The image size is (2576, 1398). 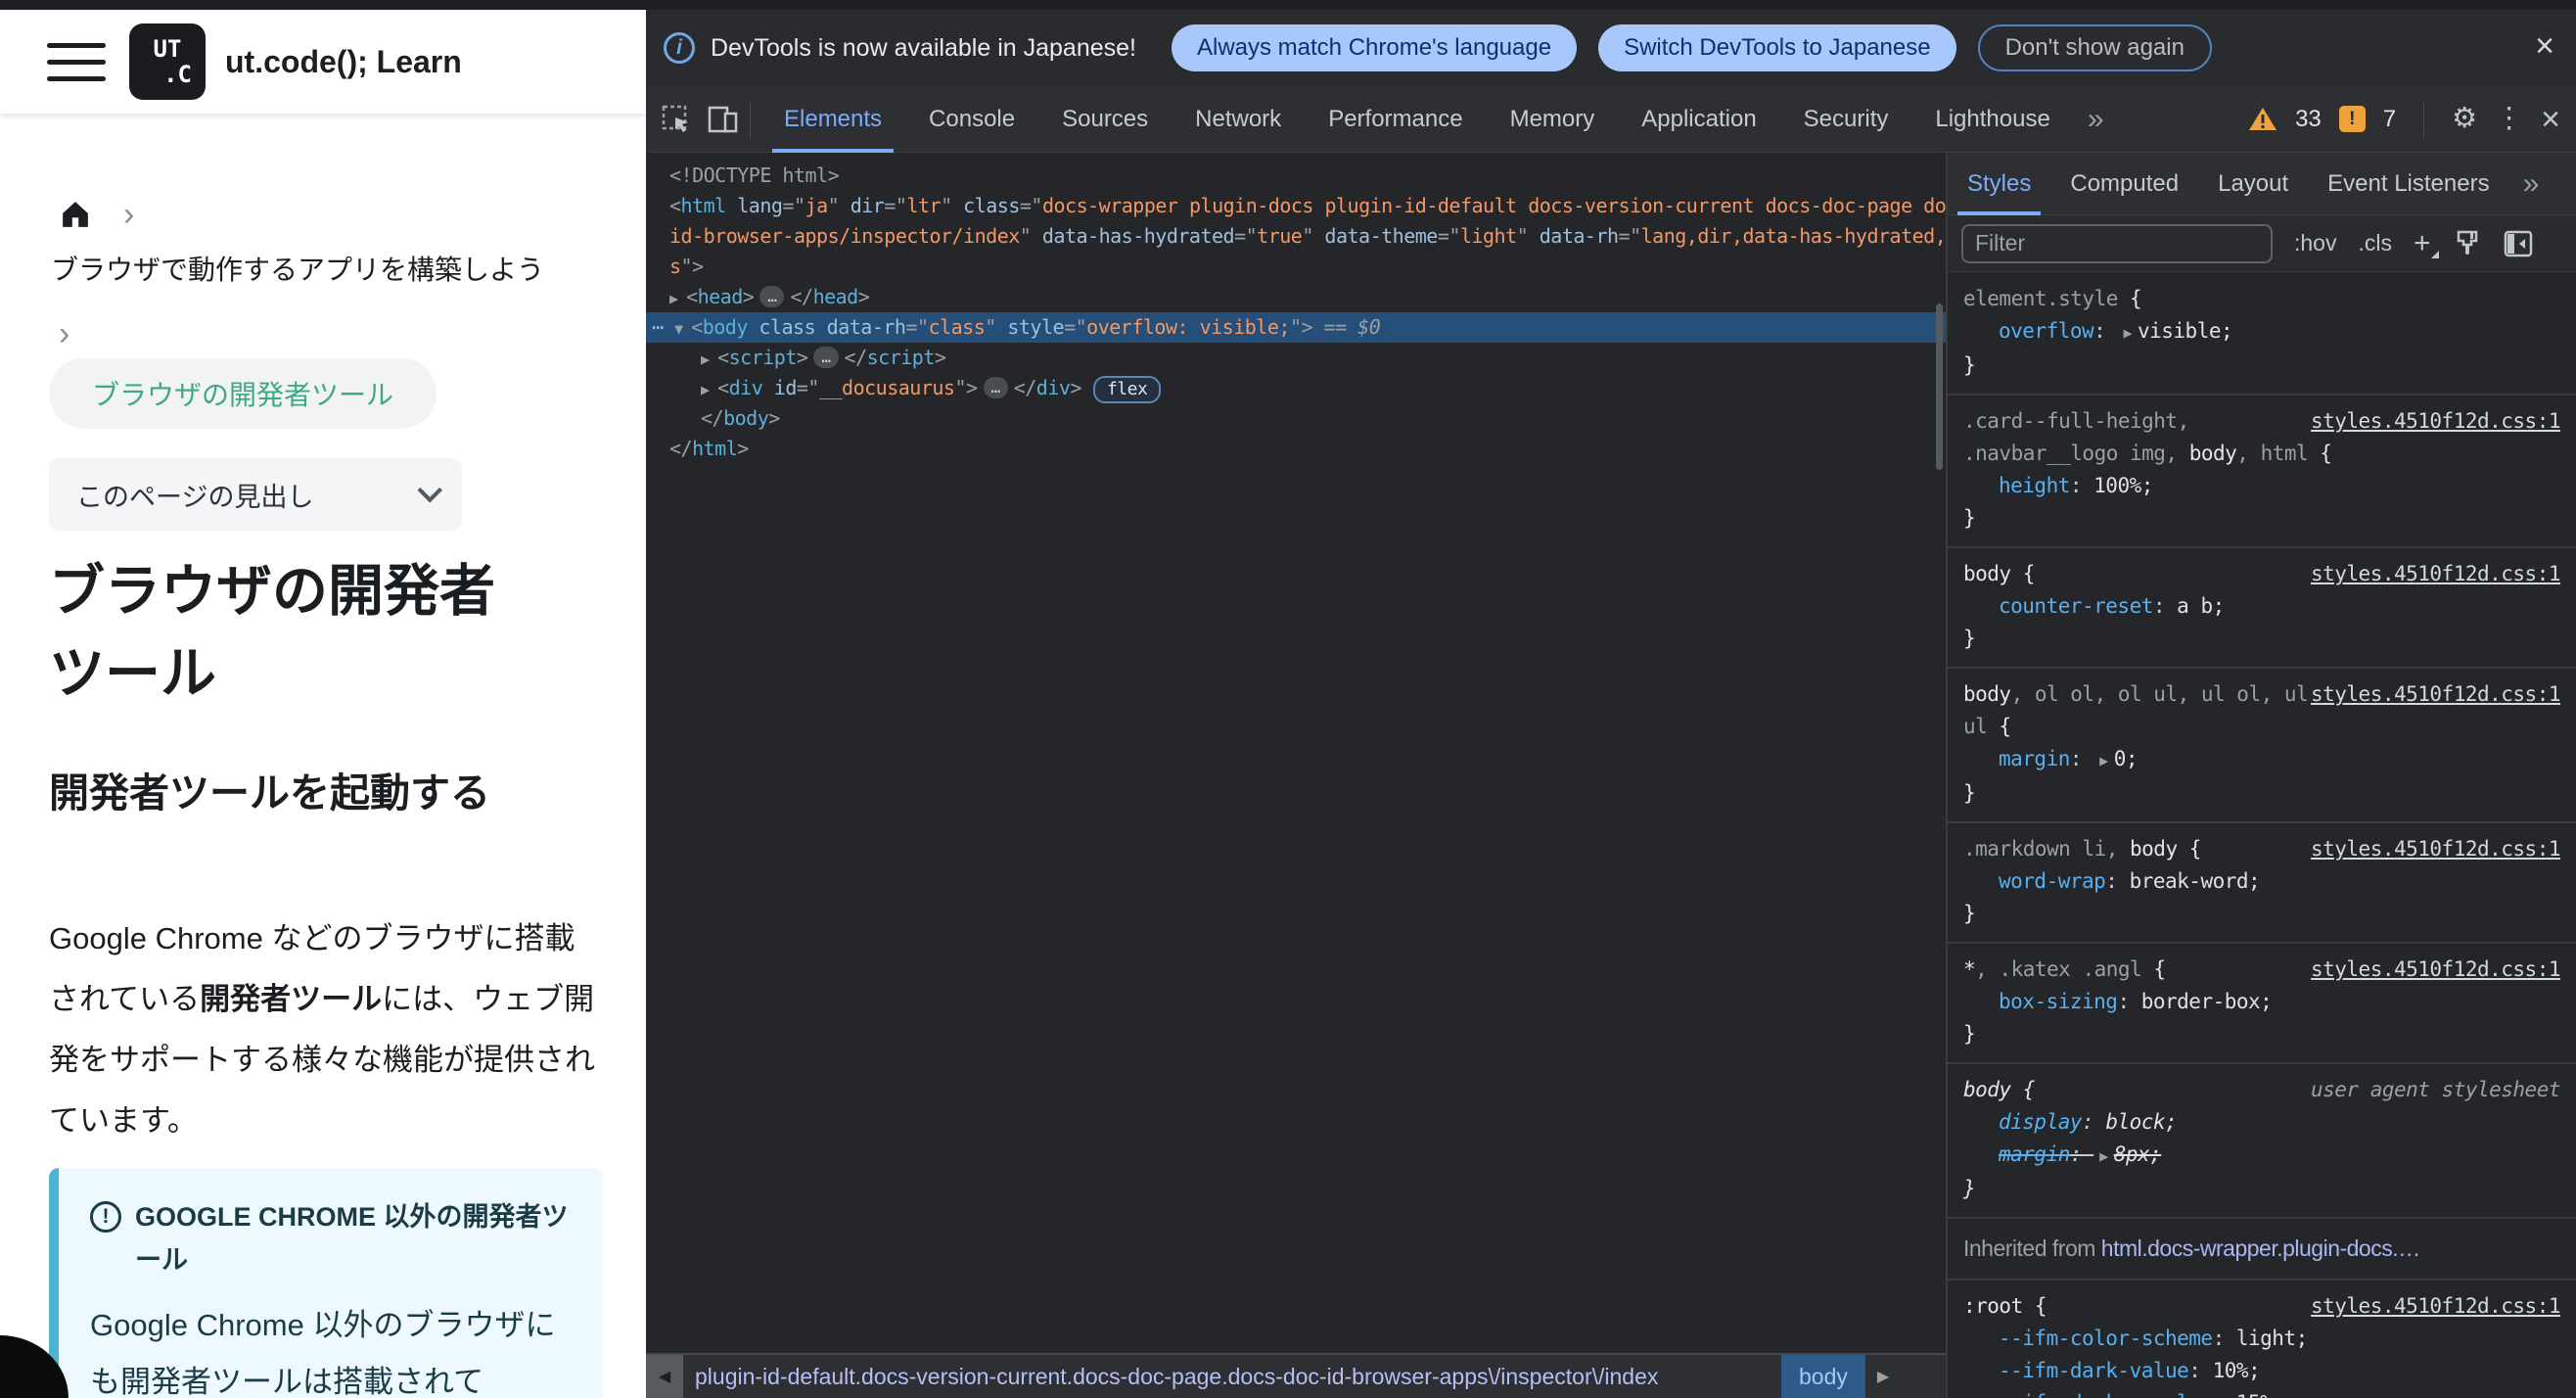 What do you see at coordinates (1553, 119) in the screenshot?
I see `devtools-tab-memory: Memory` at bounding box center [1553, 119].